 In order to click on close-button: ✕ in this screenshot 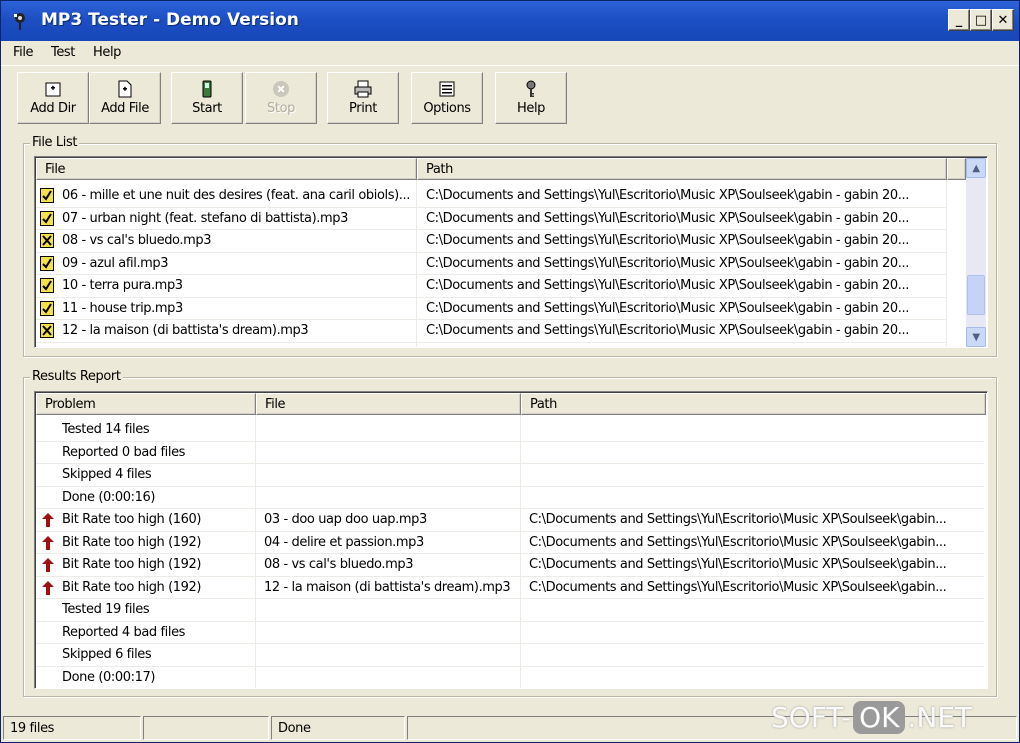, I will do `click(1003, 20)`.